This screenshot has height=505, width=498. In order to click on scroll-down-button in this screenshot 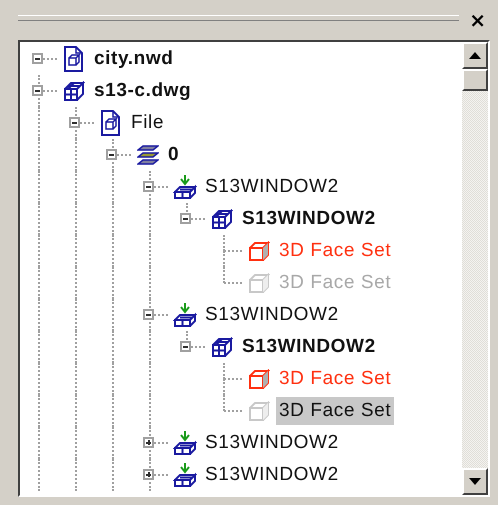, I will do `click(475, 481)`.